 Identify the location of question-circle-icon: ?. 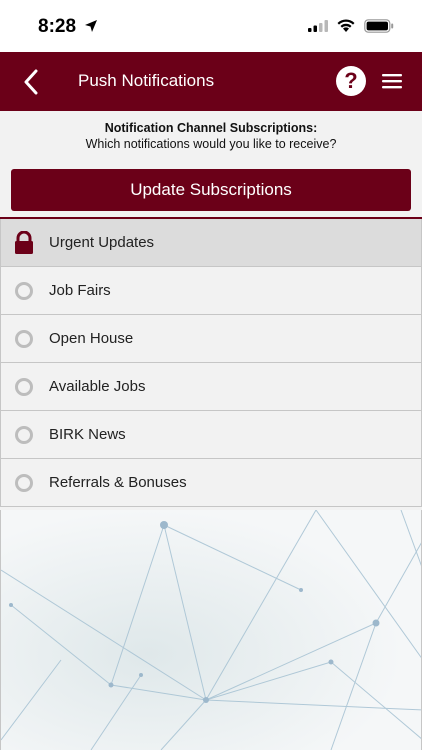
(351, 80).